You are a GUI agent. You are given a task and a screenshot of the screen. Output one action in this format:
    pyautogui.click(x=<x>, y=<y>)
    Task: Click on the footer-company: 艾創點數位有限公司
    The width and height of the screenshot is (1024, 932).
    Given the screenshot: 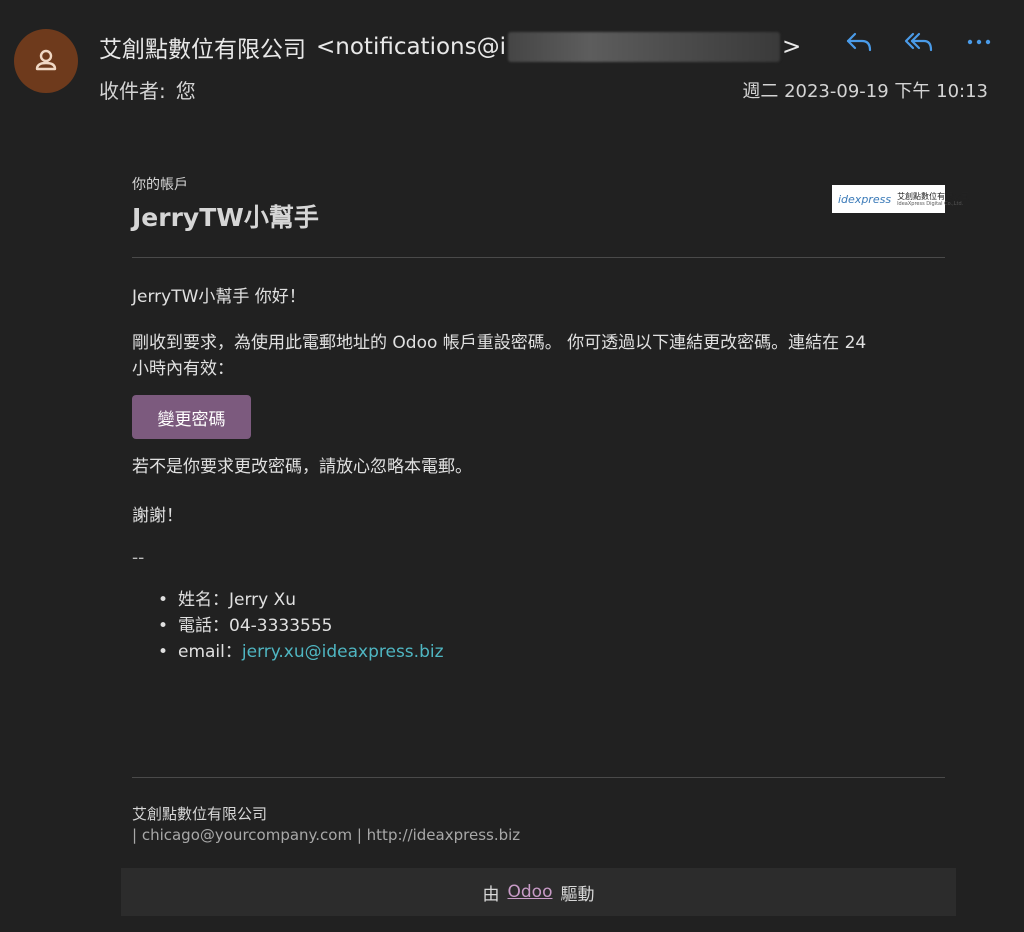 What is the action you would take?
    pyautogui.click(x=200, y=814)
    